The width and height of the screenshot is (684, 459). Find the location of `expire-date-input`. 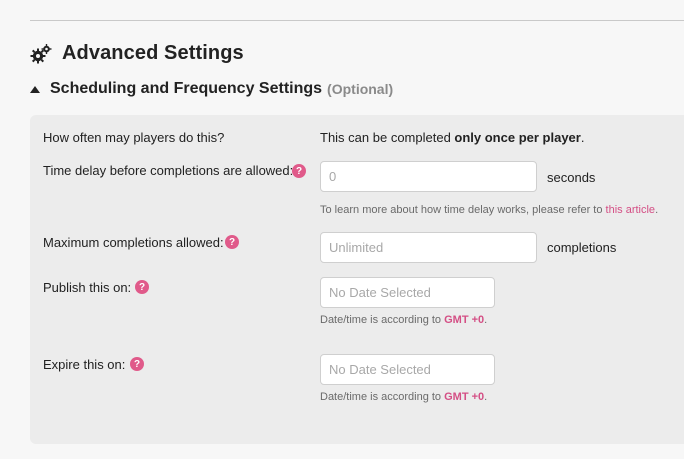

expire-date-input is located at coordinates (407, 369).